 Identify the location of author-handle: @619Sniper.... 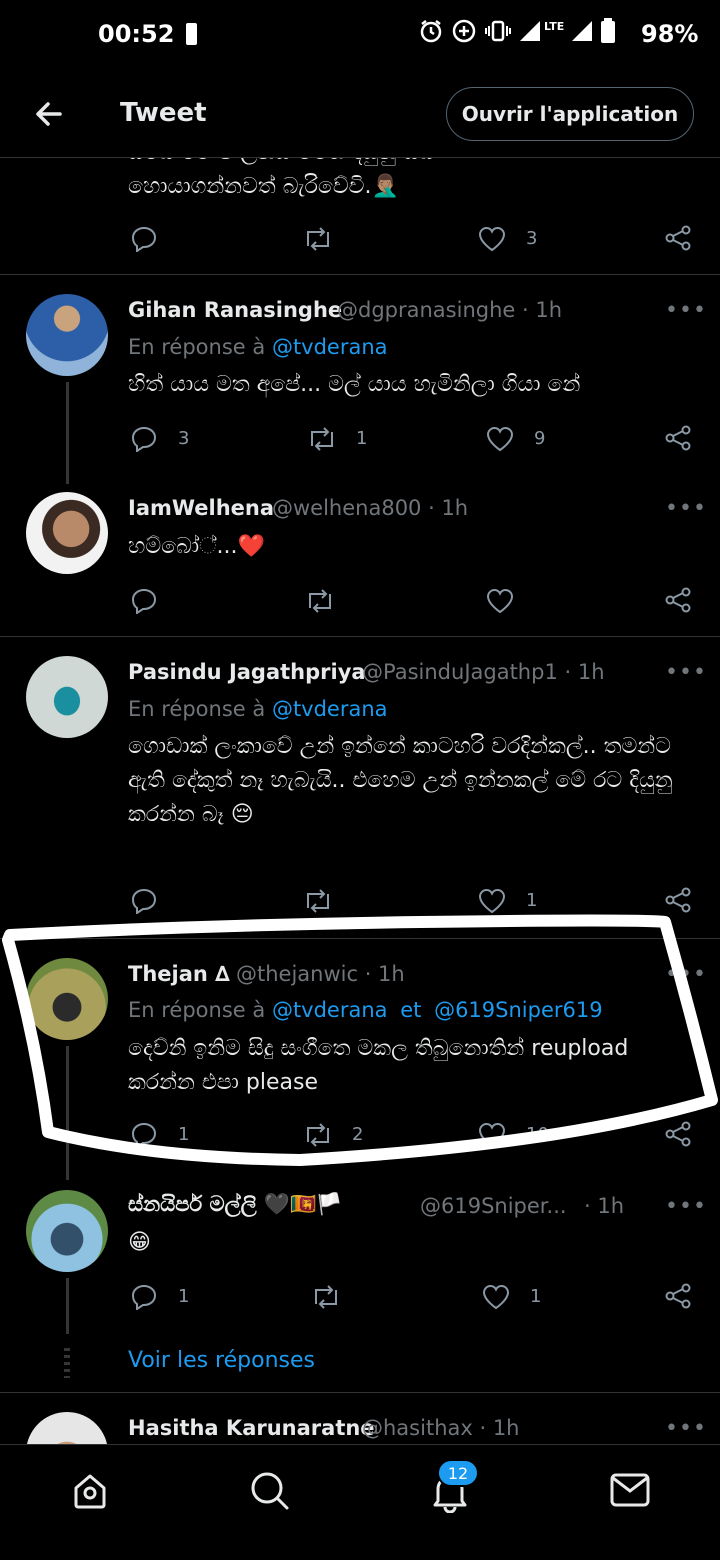
(493, 1206).